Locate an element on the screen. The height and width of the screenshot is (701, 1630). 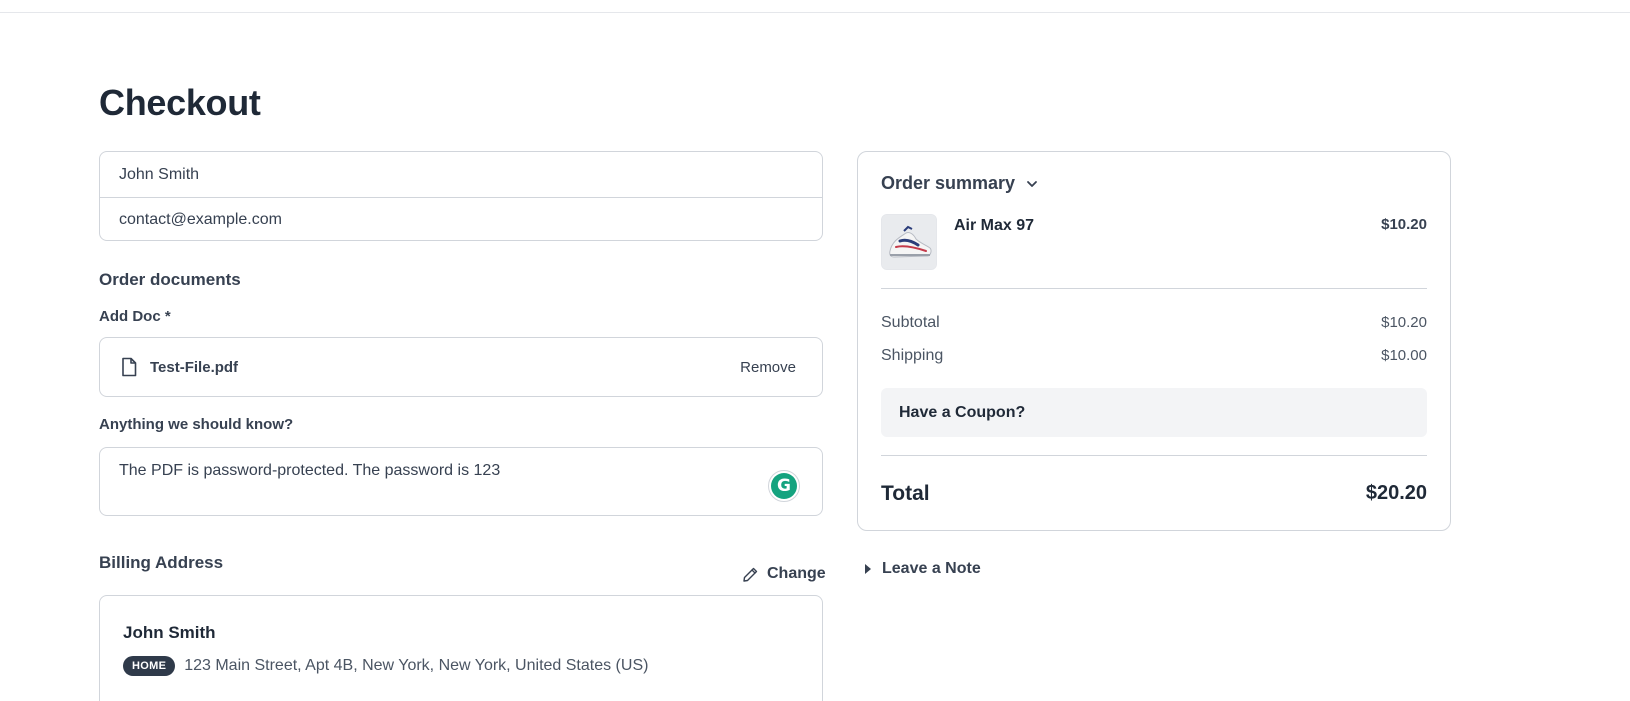
page-title: Checkout is located at coordinates (180, 102).